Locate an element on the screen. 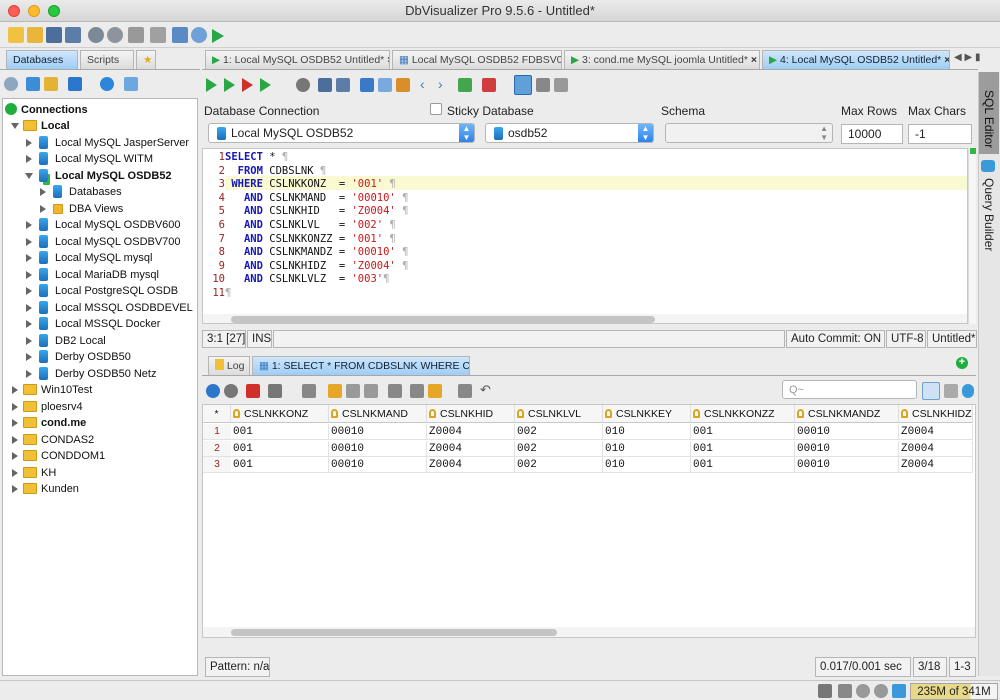 Image resolution: width=1000 pixels, height=700 pixels. open-file-icon is located at coordinates (35, 35).